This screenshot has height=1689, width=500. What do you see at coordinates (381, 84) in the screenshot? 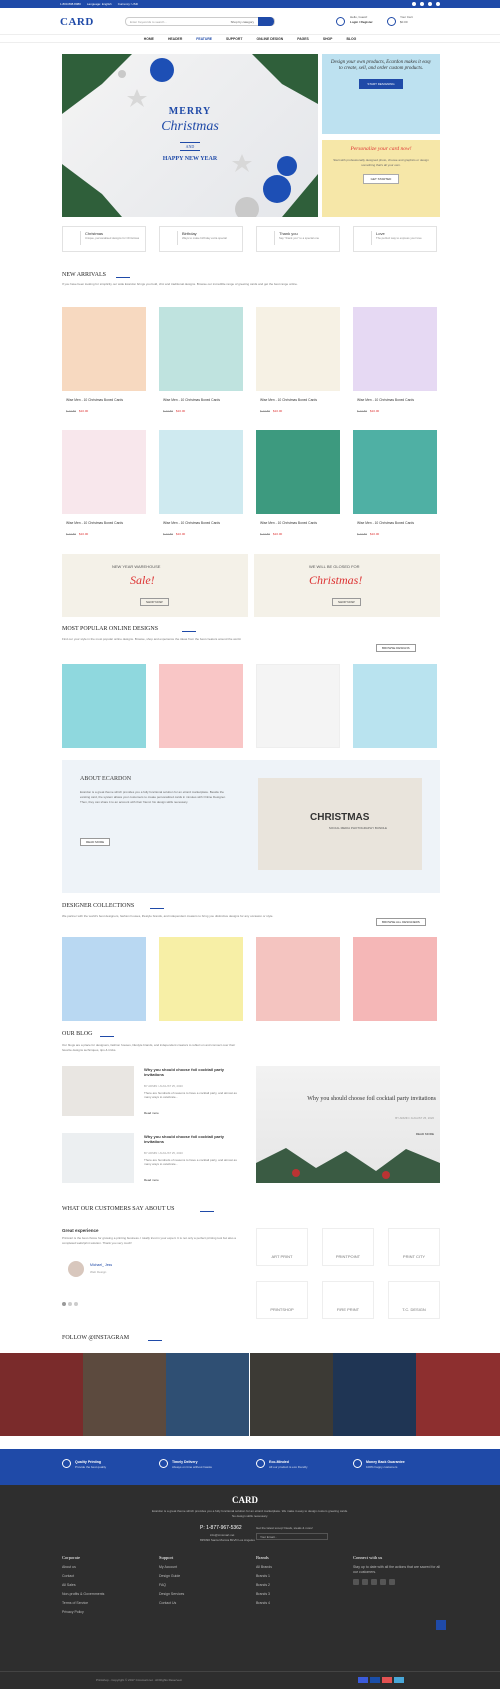
I see `start-designing-button: START DESIGNING` at bounding box center [381, 84].